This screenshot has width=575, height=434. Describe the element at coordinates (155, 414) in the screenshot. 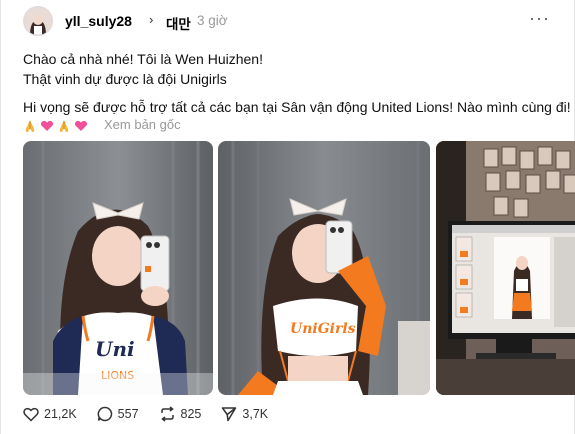

I see `action-bar: 21,2K 557 825 3,7K` at that location.